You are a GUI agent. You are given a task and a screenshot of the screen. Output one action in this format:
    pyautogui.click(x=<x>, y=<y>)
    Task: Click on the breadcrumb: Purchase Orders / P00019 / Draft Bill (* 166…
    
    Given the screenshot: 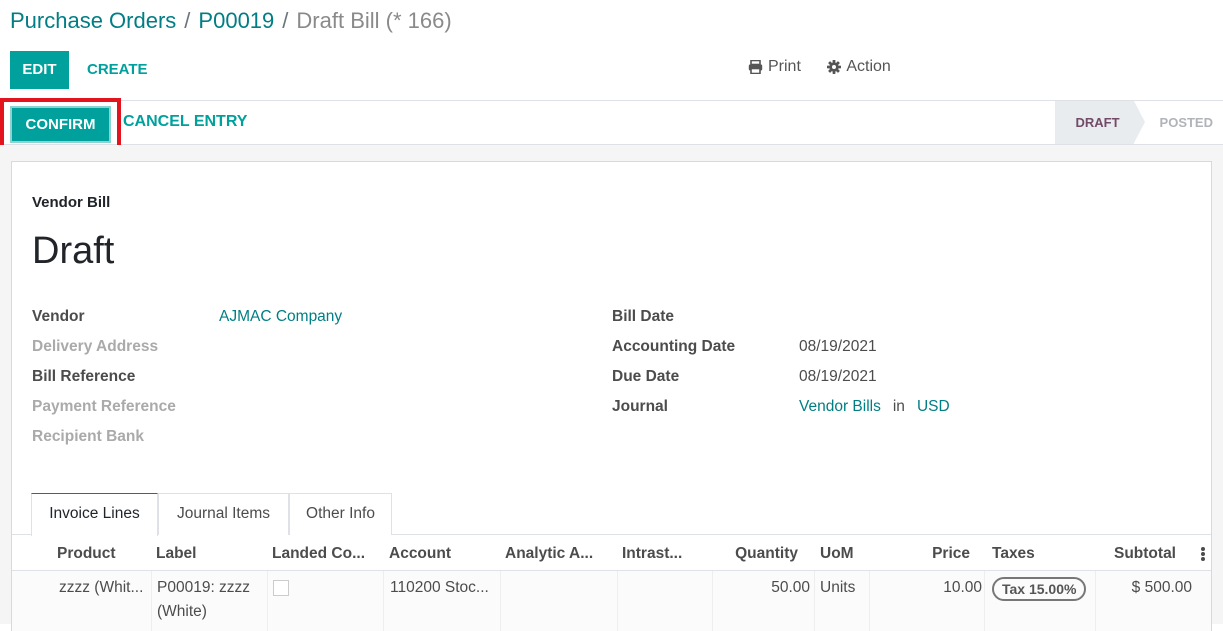 What is the action you would take?
    pyautogui.click(x=231, y=21)
    